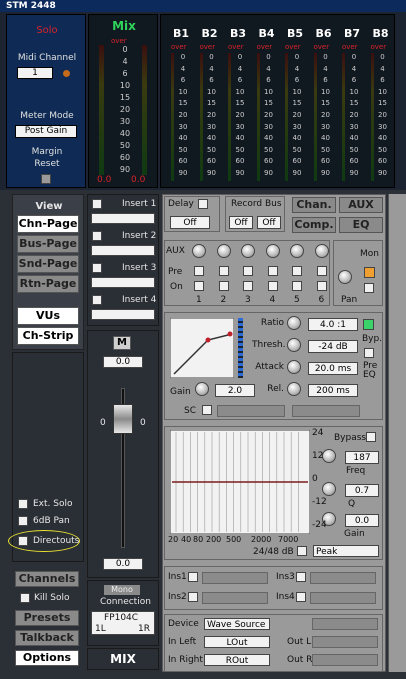  Describe the element at coordinates (361, 205) in the screenshot. I see `aux-button: AUX` at that location.